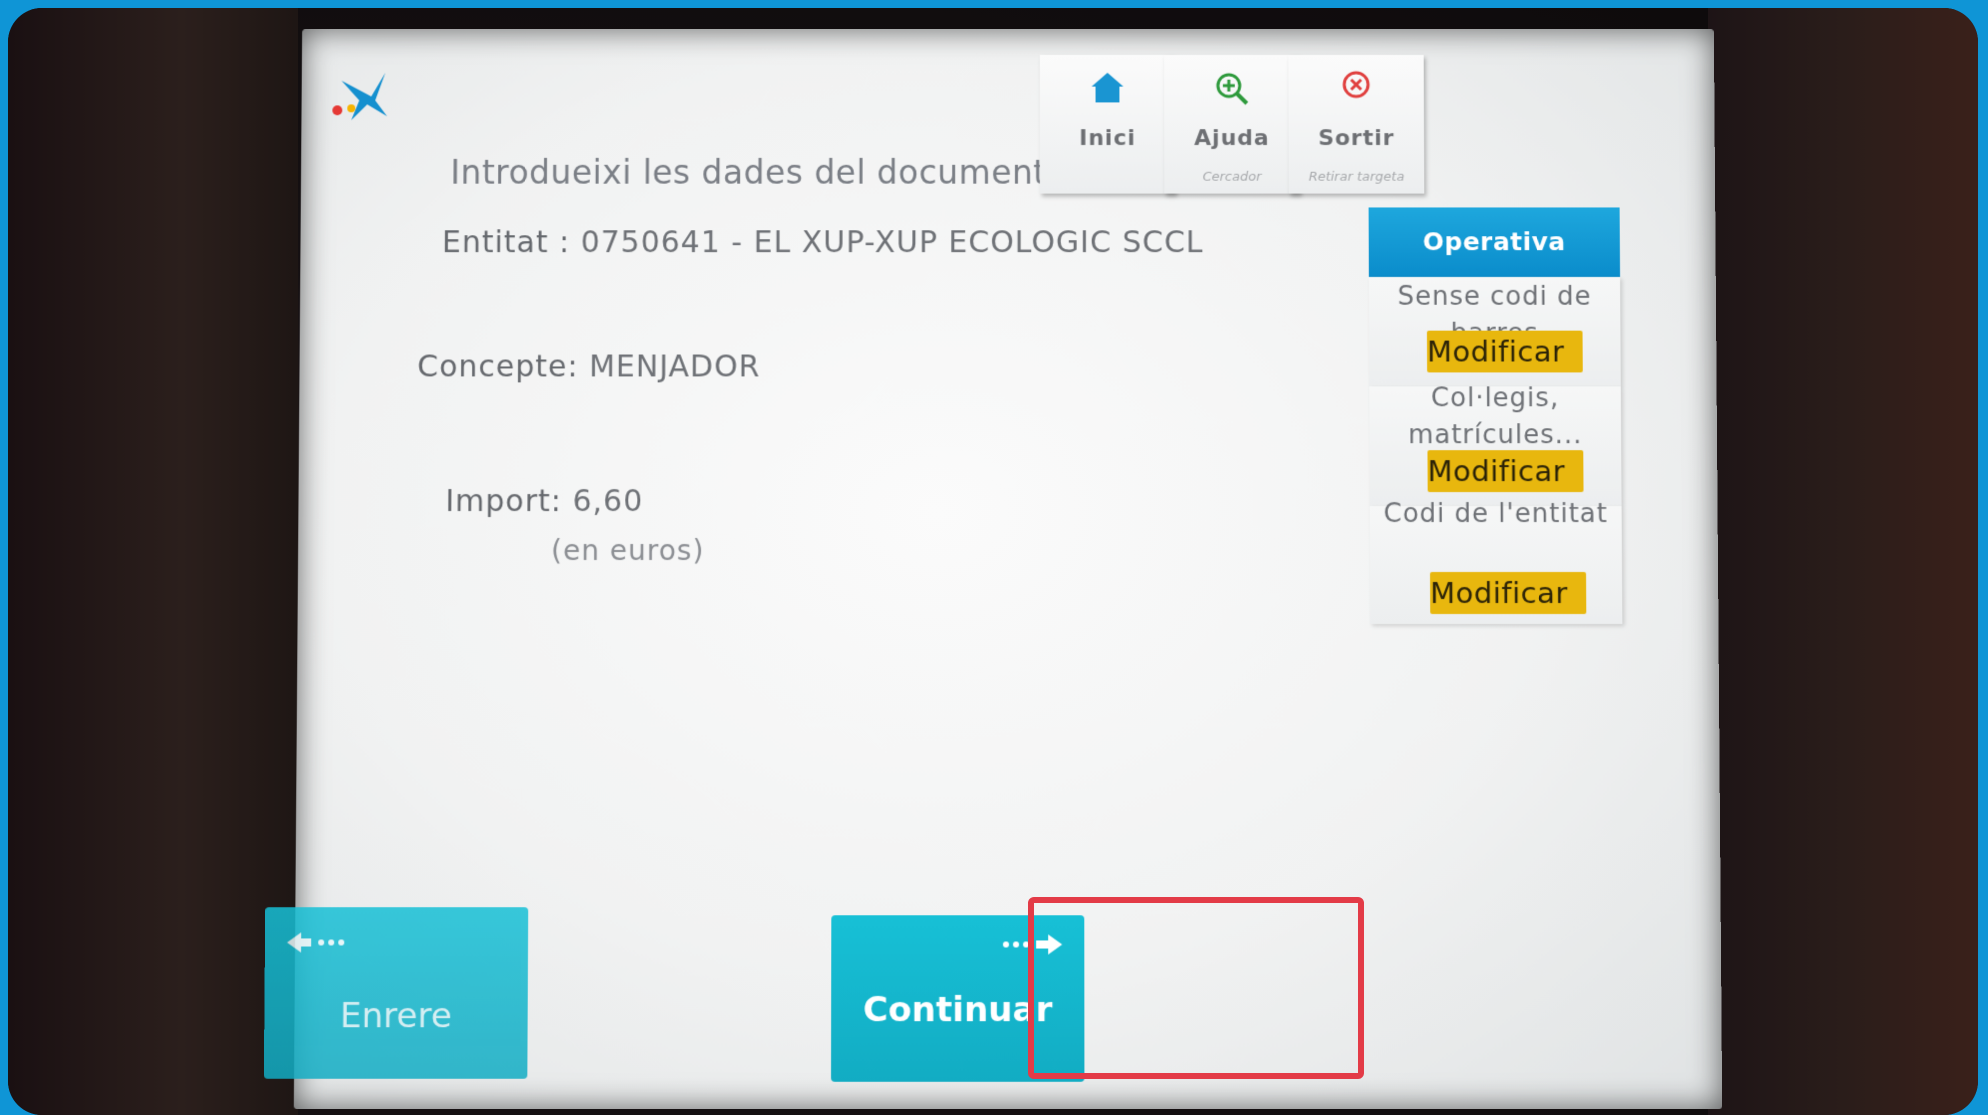 The height and width of the screenshot is (1115, 1988). I want to click on atm-bezel-right, so click(1843, 561).